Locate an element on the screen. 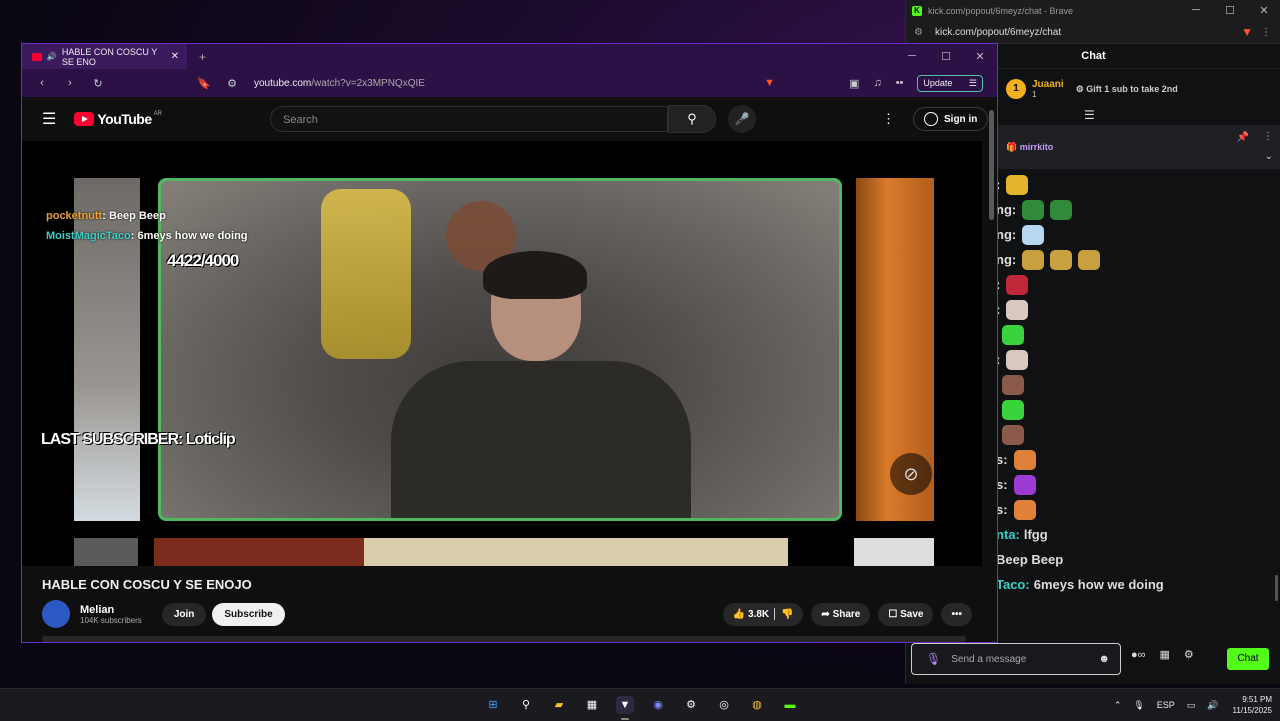 The width and height of the screenshot is (1280, 721). file-explorer-icon: ▰ is located at coordinates (559, 705).